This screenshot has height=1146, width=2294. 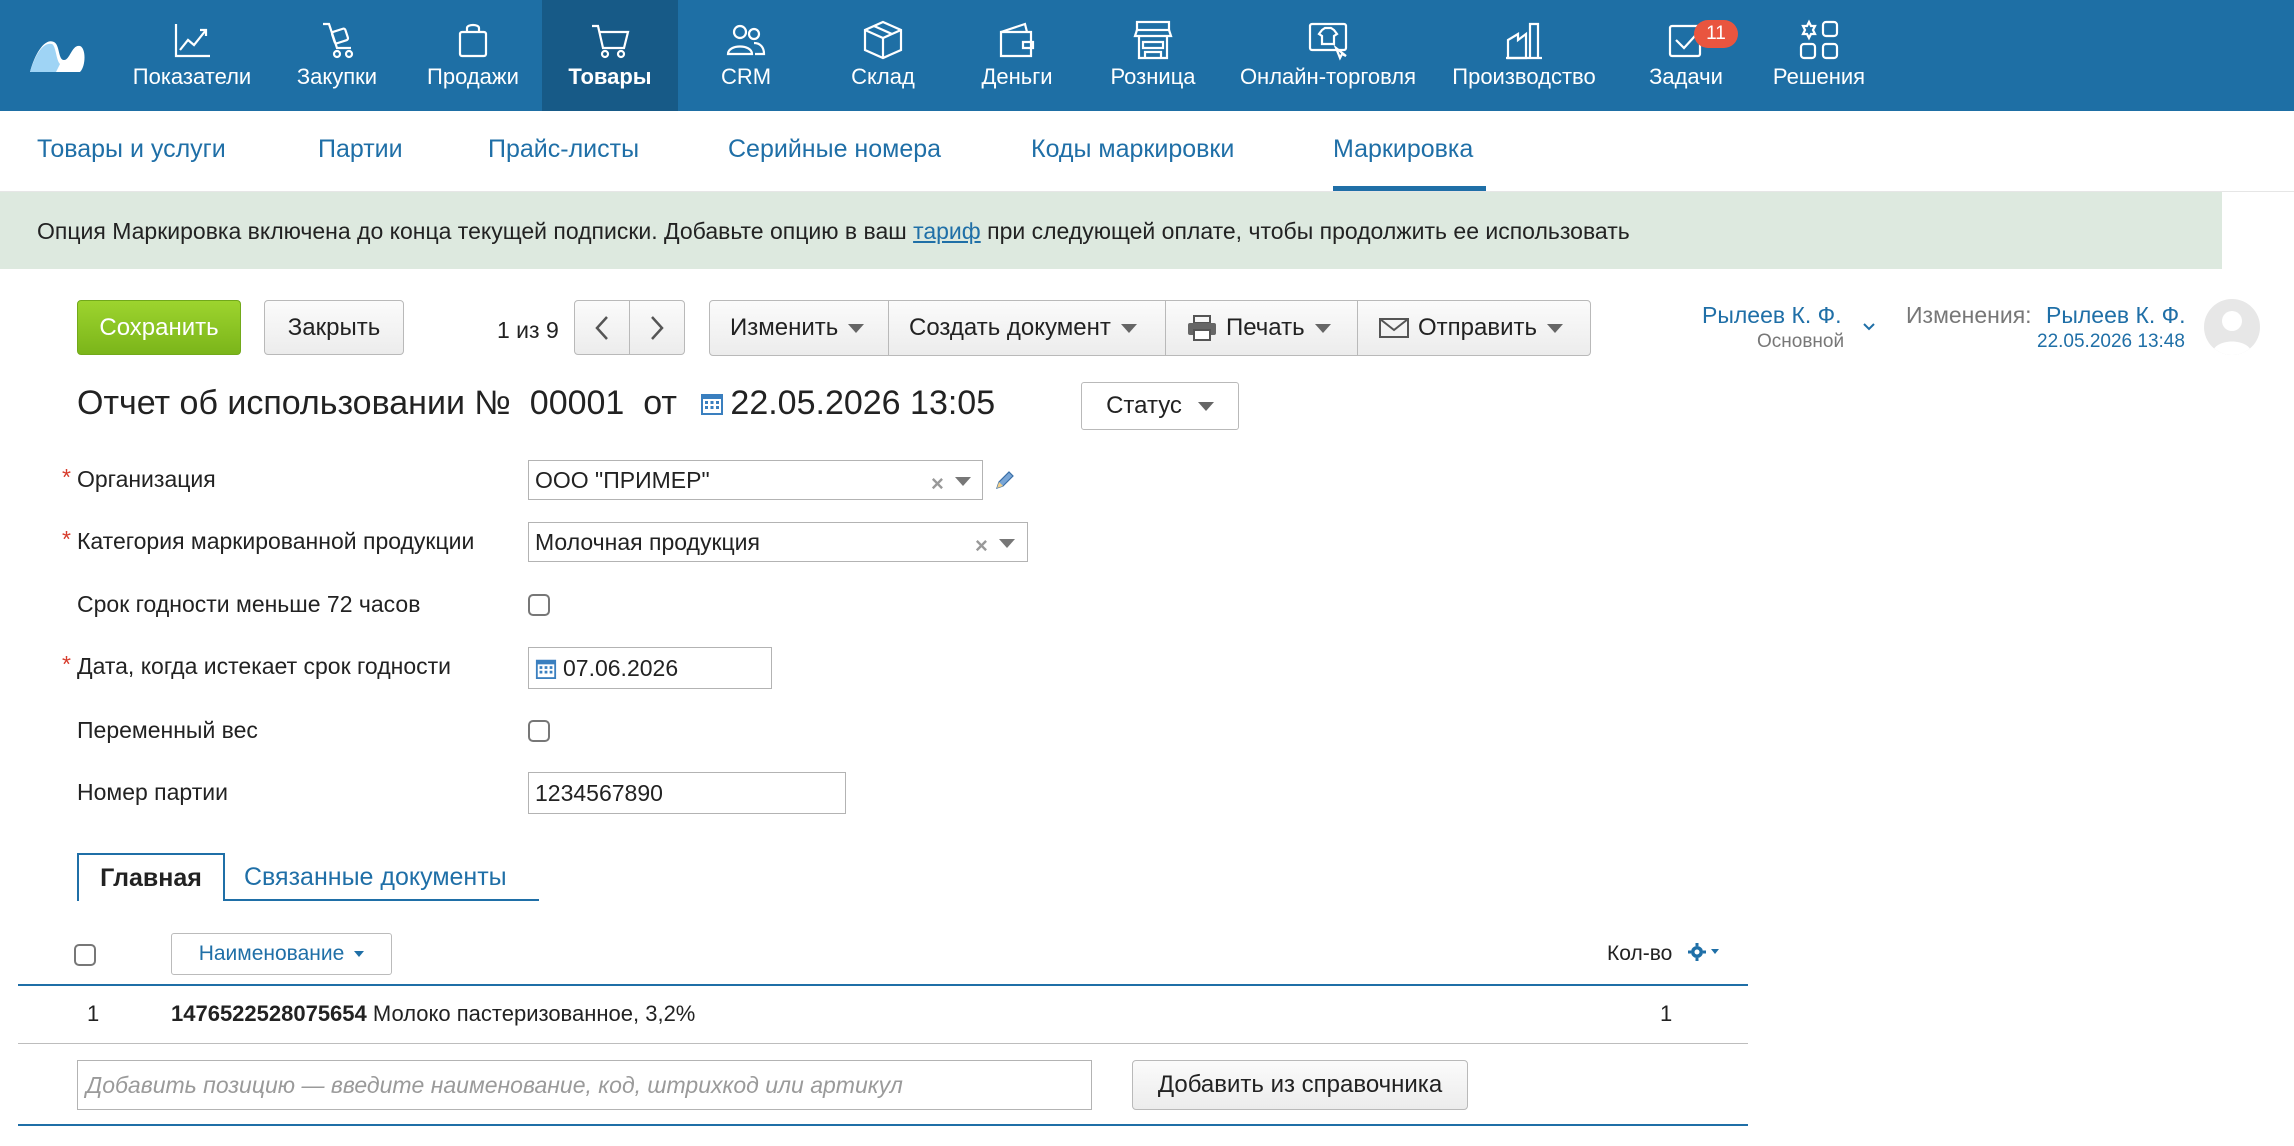 I want to click on row-number: 1, so click(x=93, y=1013).